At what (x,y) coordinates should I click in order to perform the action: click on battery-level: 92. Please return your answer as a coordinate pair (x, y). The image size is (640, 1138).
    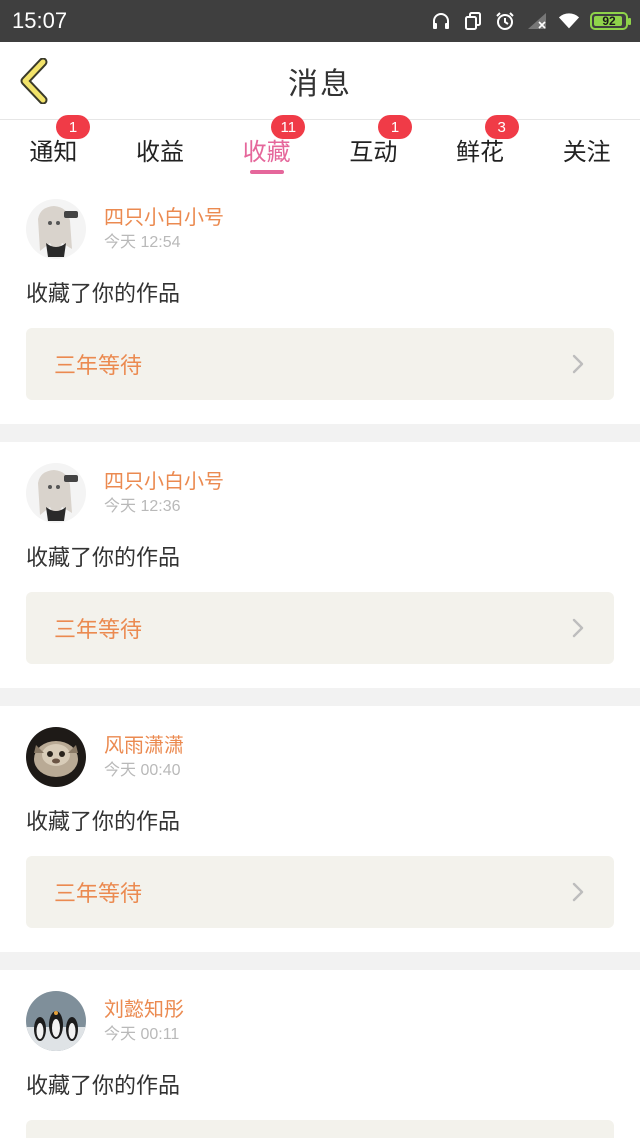
    Looking at the image, I should click on (609, 21).